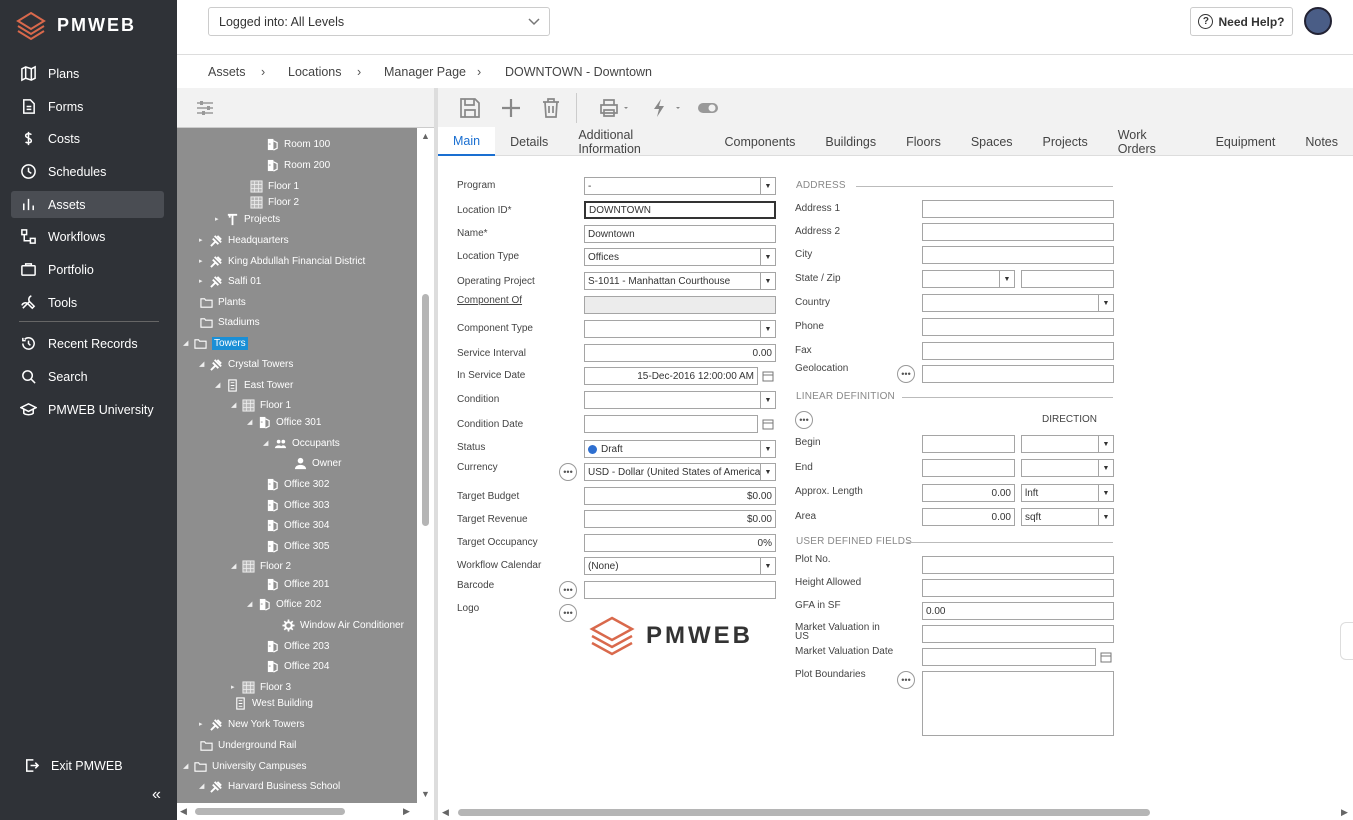  What do you see at coordinates (1246, 141) in the screenshot?
I see `tab-equipment: Equipment` at bounding box center [1246, 141].